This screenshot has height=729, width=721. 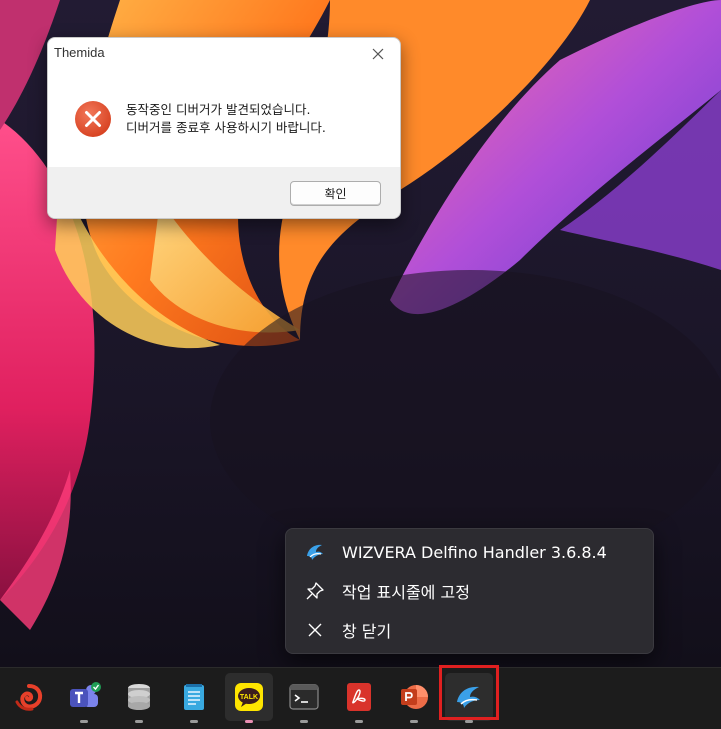 I want to click on taskbar-app-swirl, so click(x=29, y=697).